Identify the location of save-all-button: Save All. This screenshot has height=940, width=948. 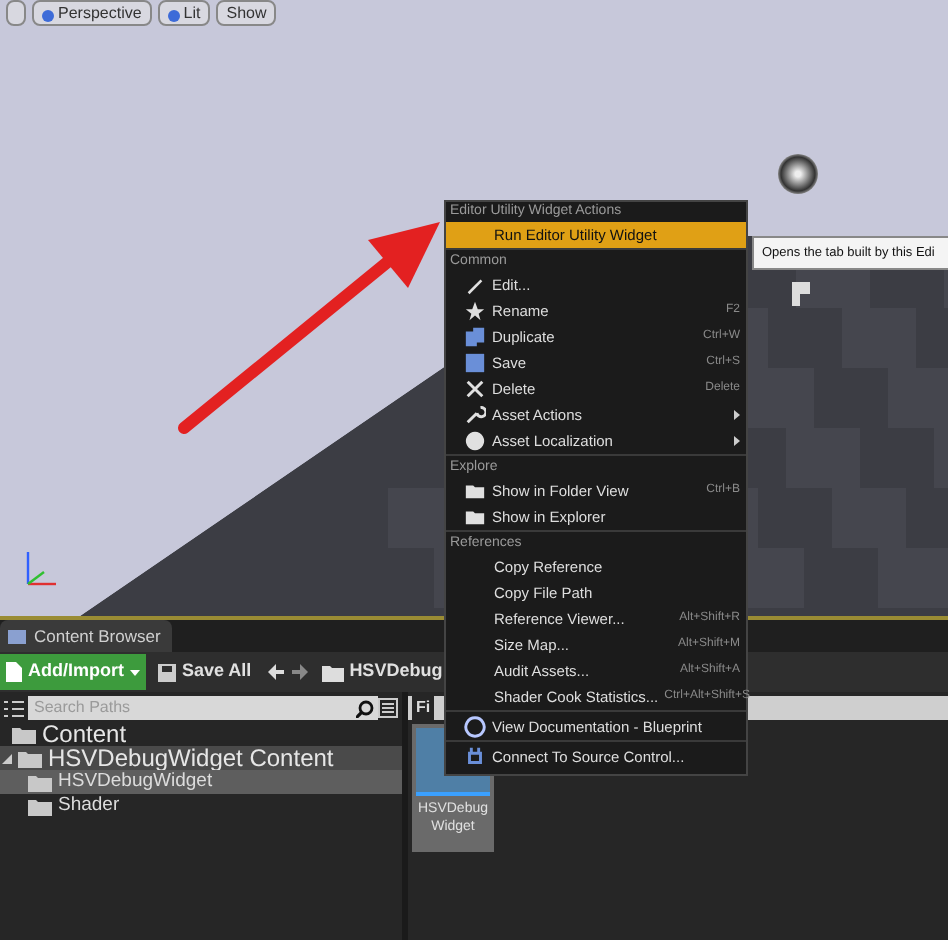
(205, 672).